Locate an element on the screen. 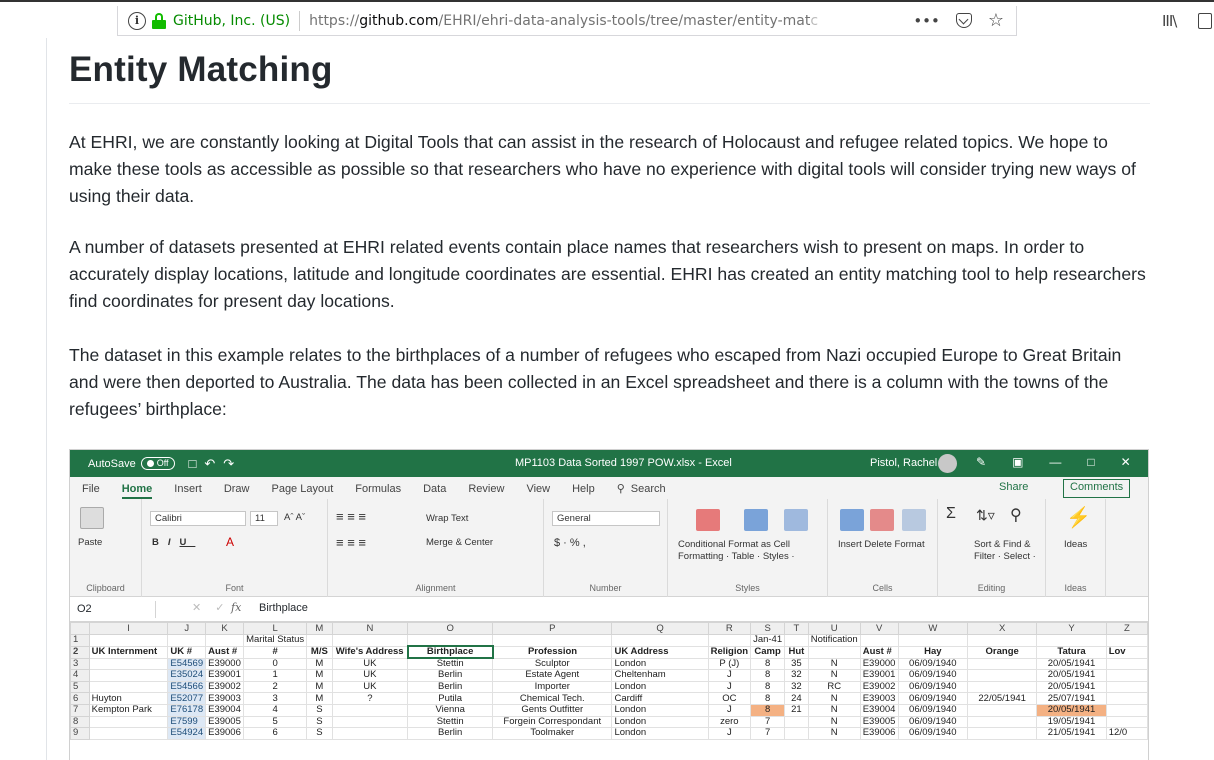 The height and width of the screenshot is (760, 1214). table-cell: Gents Outfitter is located at coordinates (552, 710).